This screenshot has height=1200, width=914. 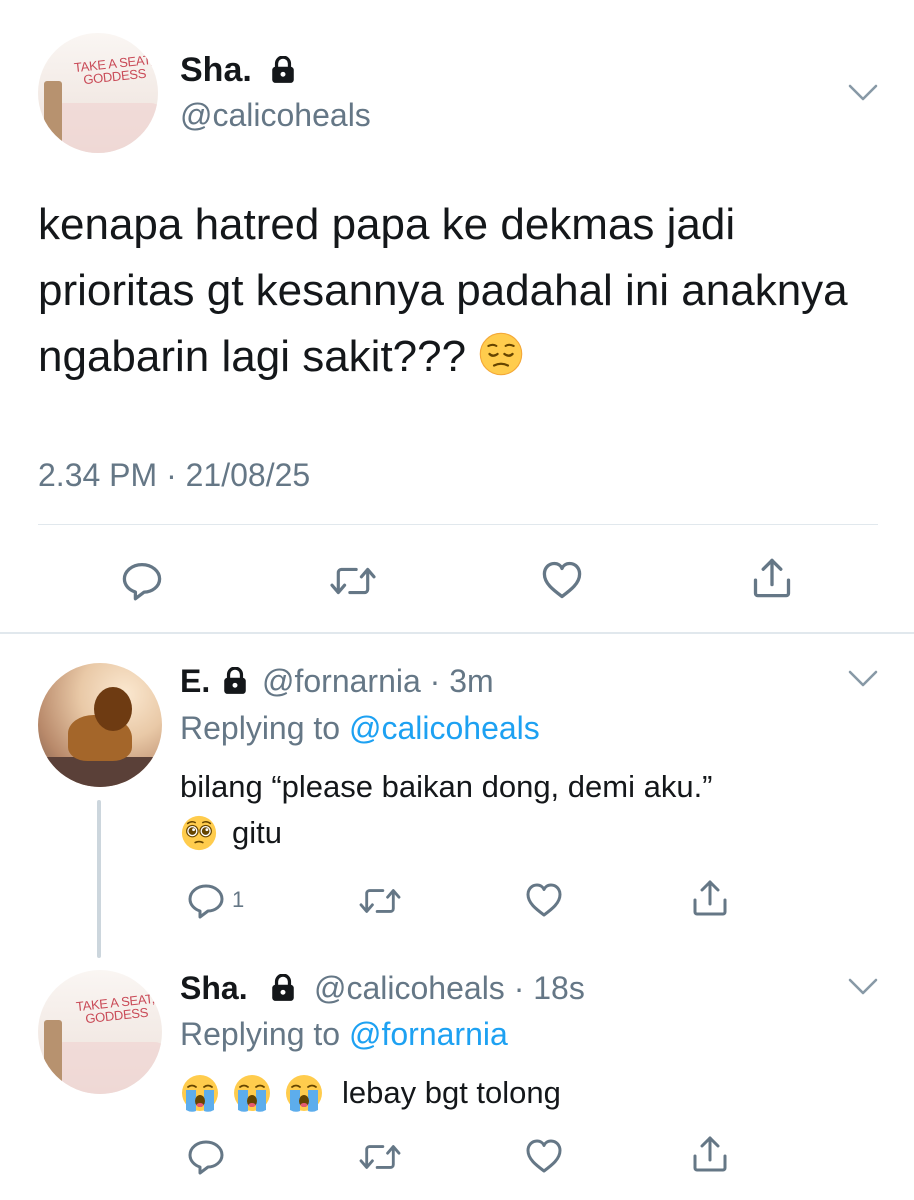 I want to click on avatar, so click(x=100, y=725).